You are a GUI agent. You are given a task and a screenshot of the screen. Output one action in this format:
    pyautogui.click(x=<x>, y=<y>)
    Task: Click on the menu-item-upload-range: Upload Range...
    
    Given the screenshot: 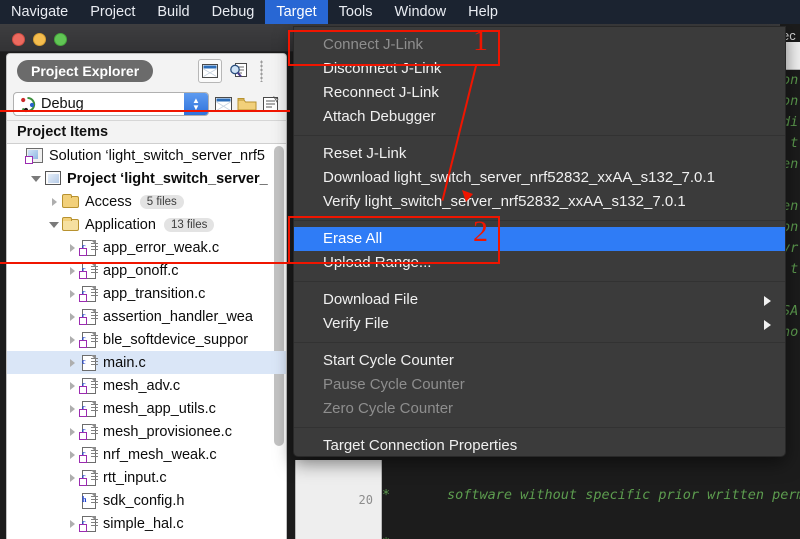 What is the action you would take?
    pyautogui.click(x=539, y=263)
    